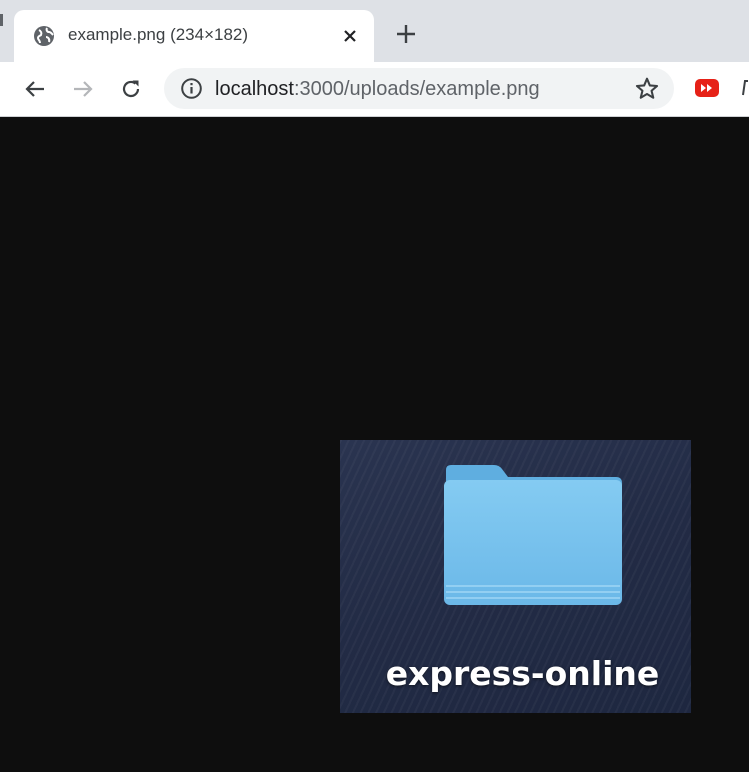 The width and height of the screenshot is (749, 772). What do you see at coordinates (416, 89) in the screenshot?
I see `url-path: :3000/uploads/example.png` at bounding box center [416, 89].